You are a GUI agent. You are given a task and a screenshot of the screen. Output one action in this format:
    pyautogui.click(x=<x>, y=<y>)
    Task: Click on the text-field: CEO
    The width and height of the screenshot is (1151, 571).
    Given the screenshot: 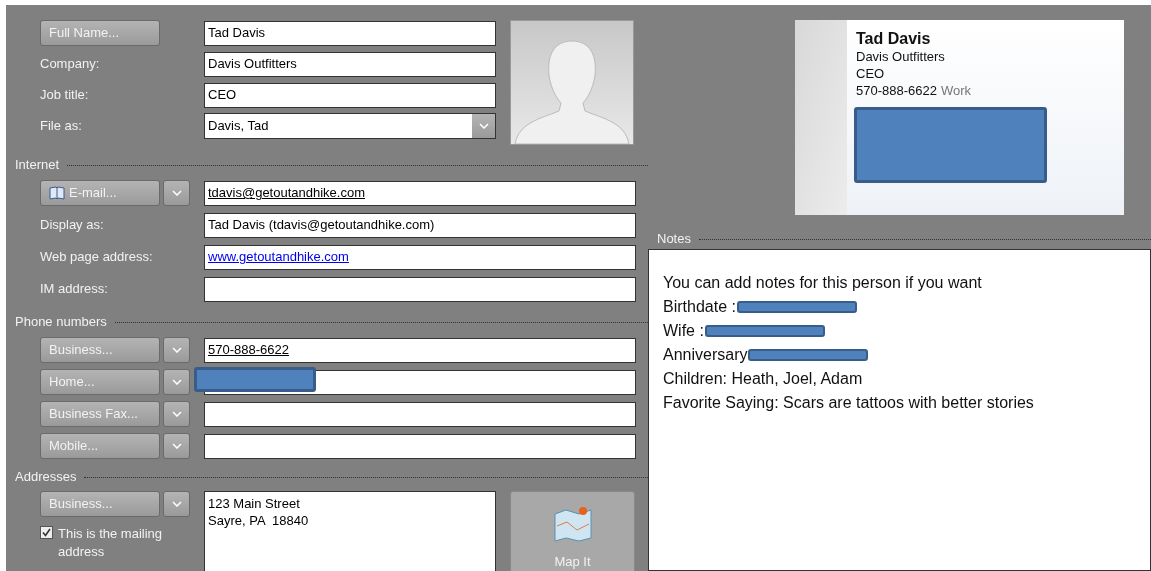 What is the action you would take?
    pyautogui.click(x=350, y=95)
    